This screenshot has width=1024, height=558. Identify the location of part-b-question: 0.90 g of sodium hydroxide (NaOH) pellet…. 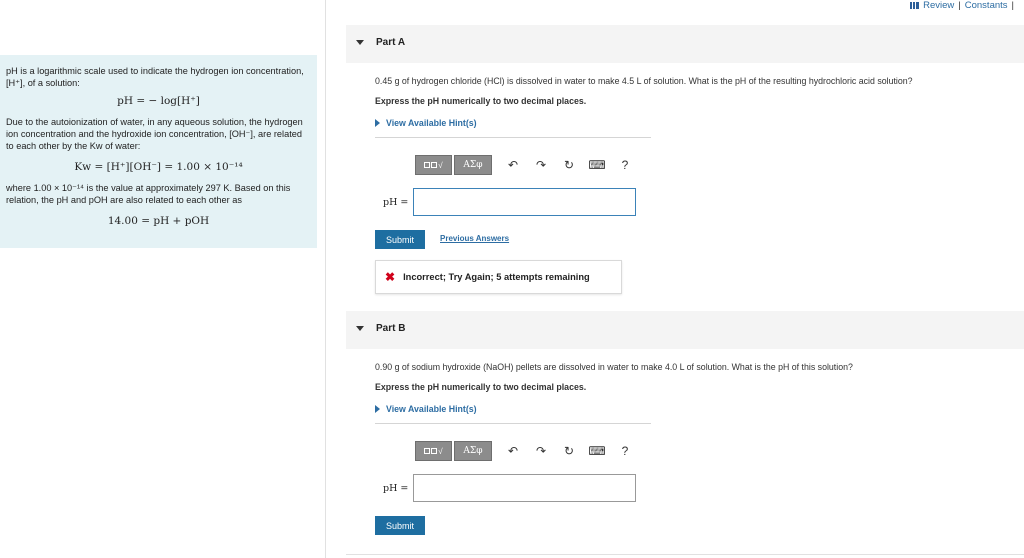
(614, 367).